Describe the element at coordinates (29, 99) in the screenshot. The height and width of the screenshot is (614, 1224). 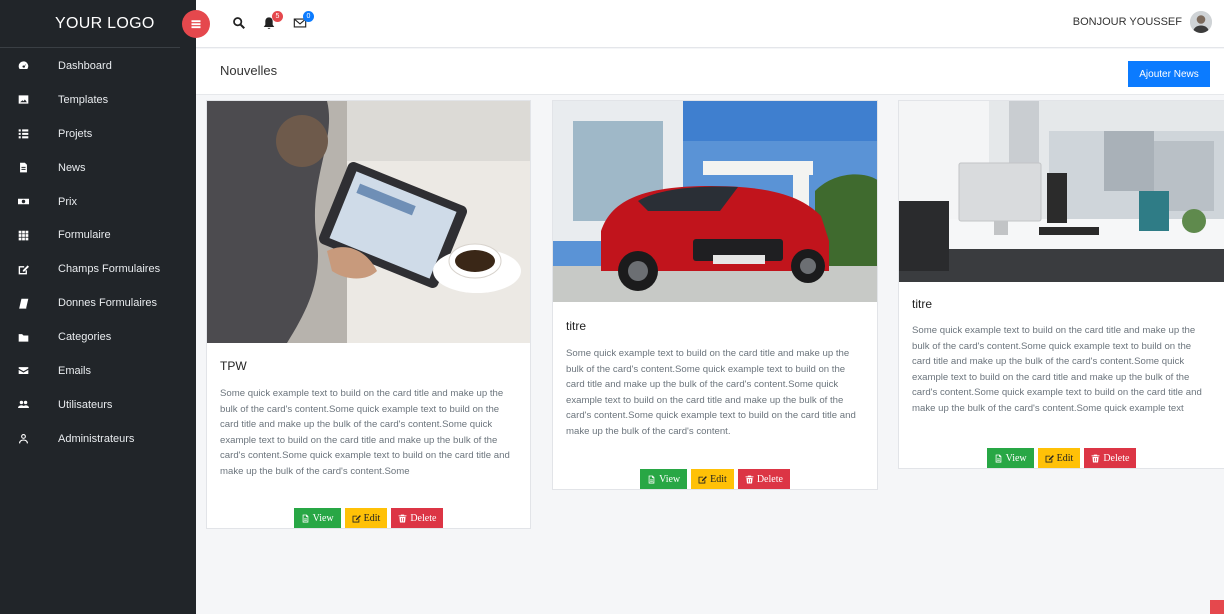
I see `image-icon` at that location.